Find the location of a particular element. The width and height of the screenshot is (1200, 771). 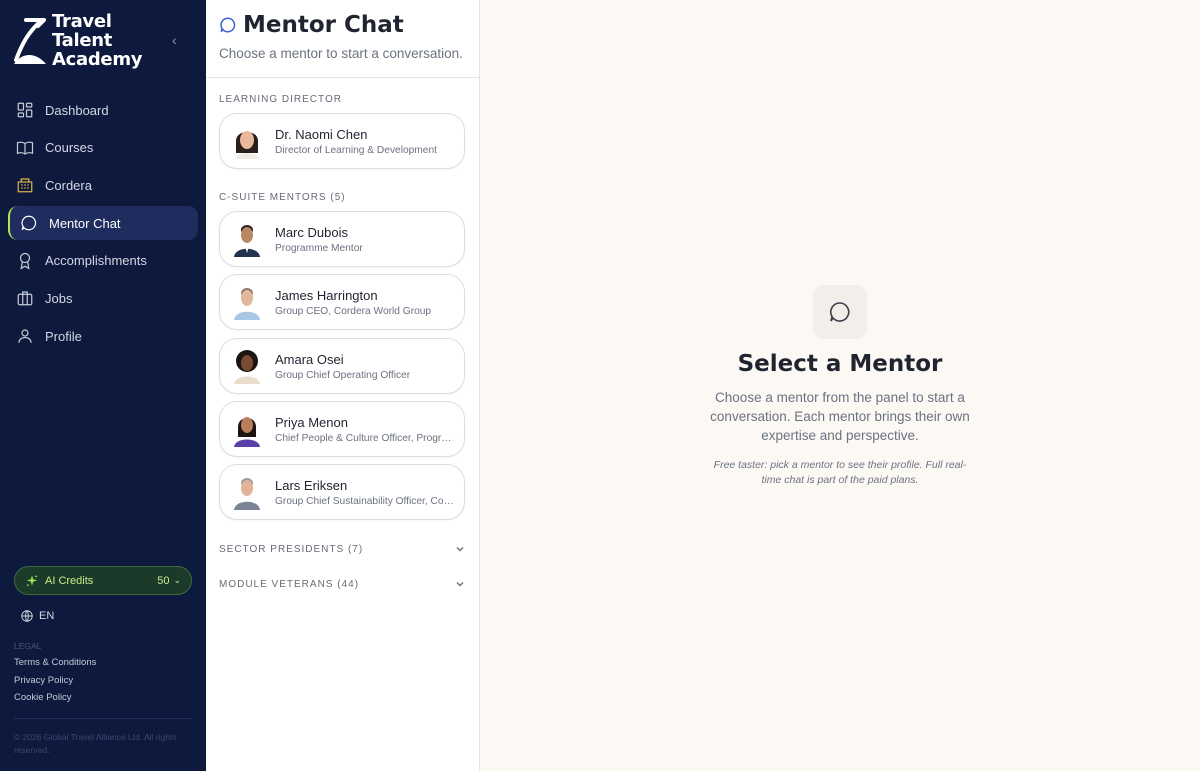

ai-credits-label: AI Credits is located at coordinates (69, 580).